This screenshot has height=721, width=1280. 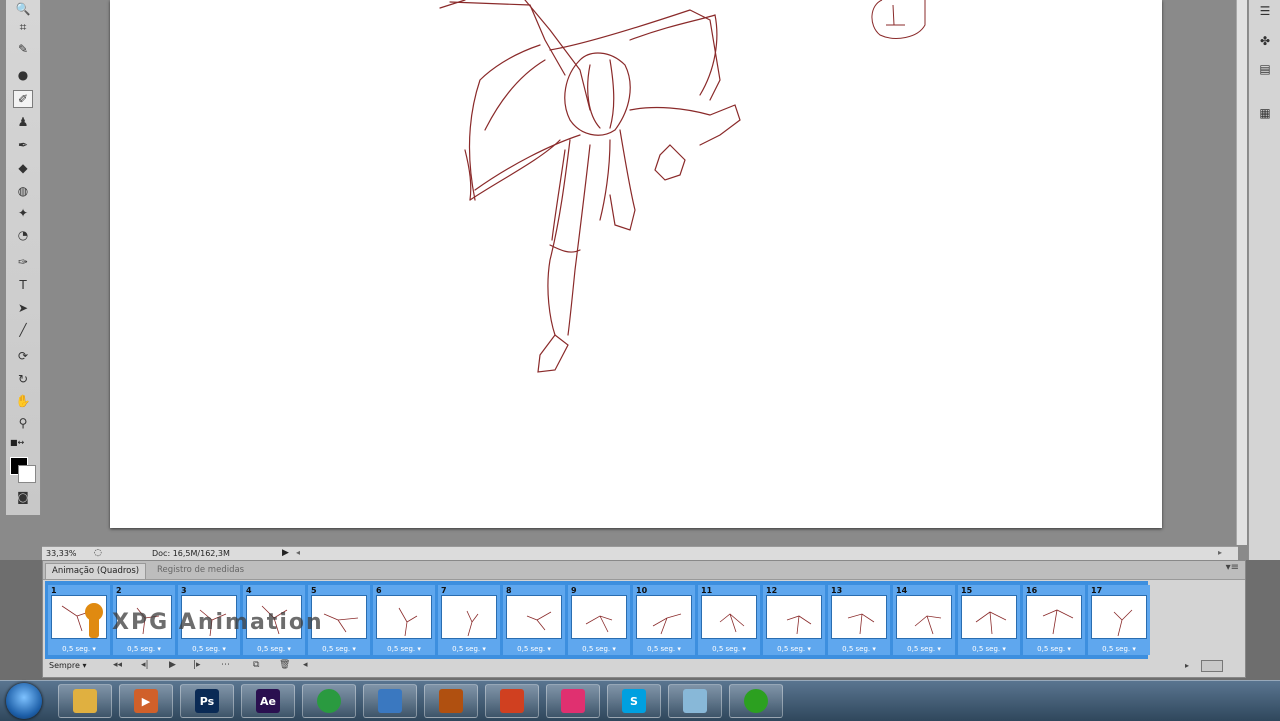 I want to click on layers-panel-icon: ▦, so click(x=1265, y=113).